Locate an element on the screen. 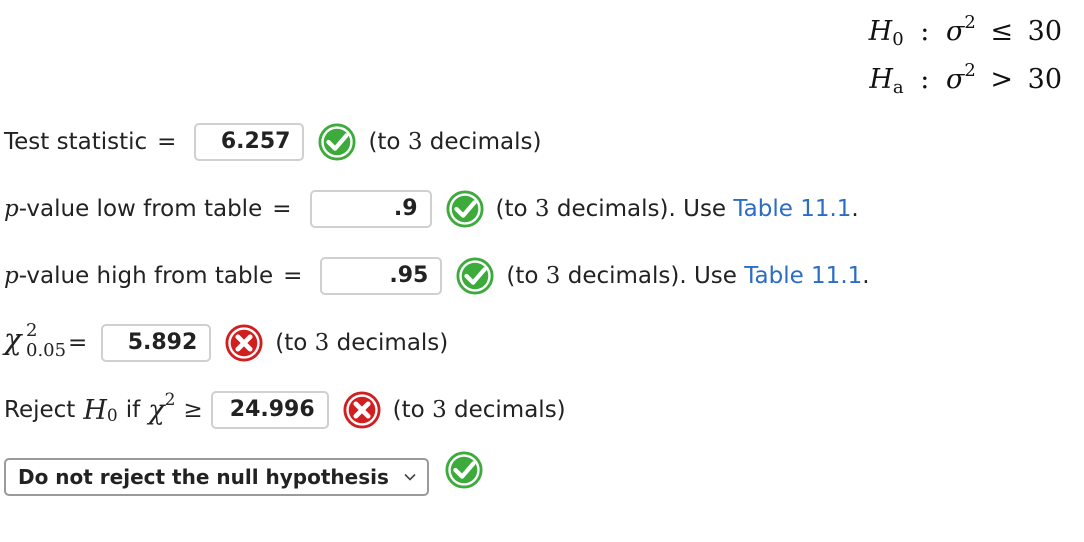  chi-square-symbol: χ 2 0.05 is located at coordinates (35, 340).